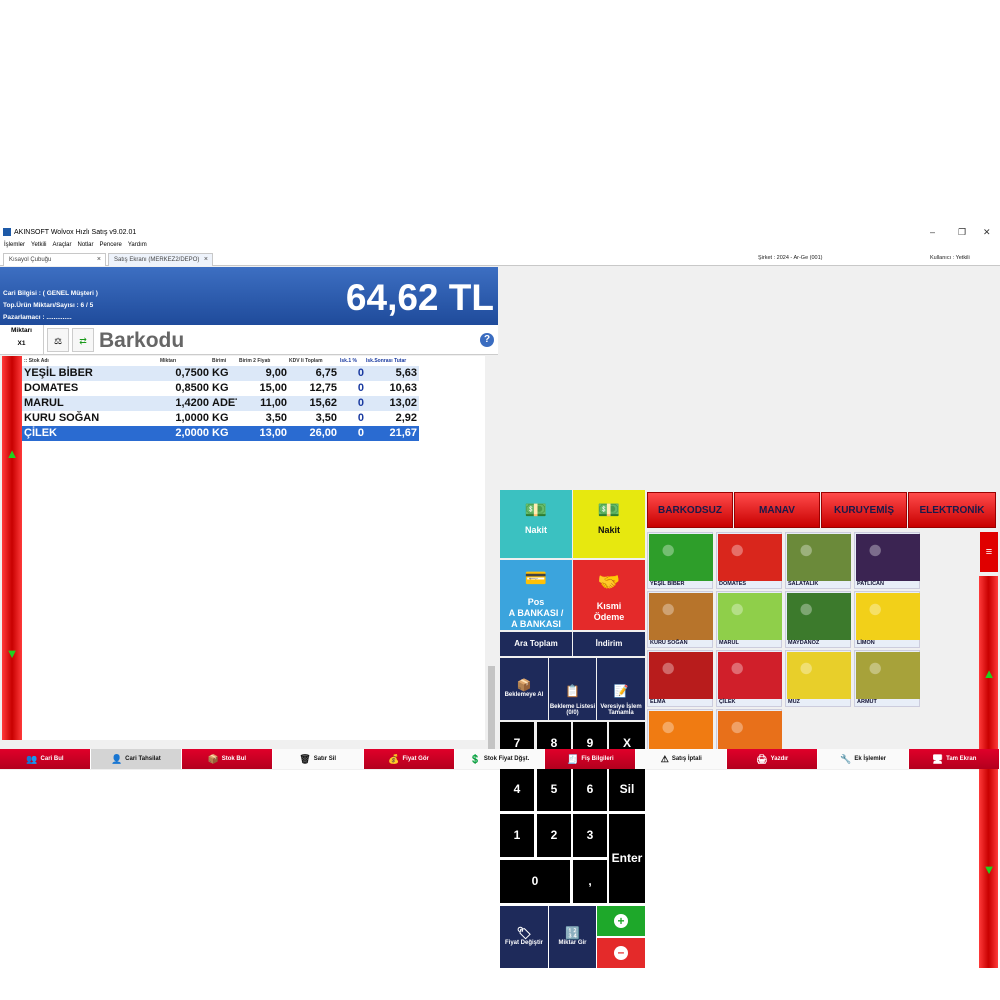  I want to click on help-icon: ?, so click(487, 340).